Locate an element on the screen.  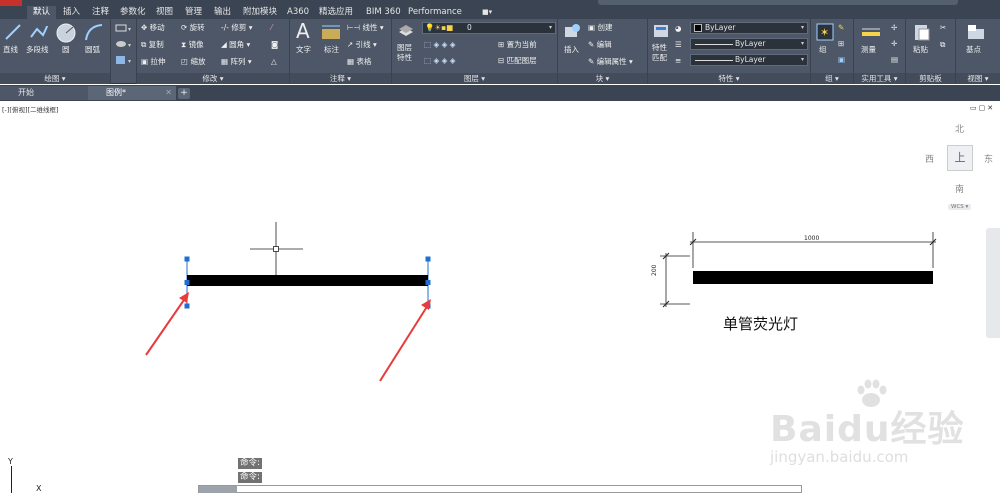
trim-tool: -/- 修剪 ▾ is located at coordinates (236, 28).